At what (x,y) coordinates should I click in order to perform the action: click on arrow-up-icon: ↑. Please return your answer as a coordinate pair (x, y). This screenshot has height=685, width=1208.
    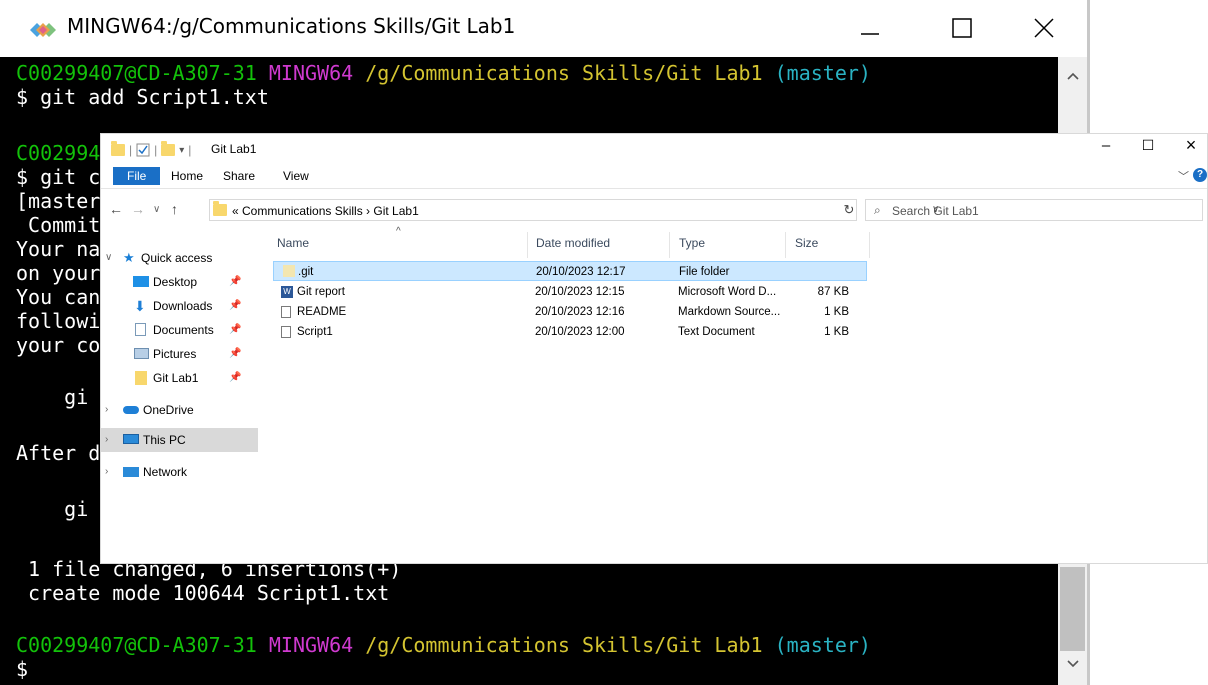
    Looking at the image, I should click on (174, 209).